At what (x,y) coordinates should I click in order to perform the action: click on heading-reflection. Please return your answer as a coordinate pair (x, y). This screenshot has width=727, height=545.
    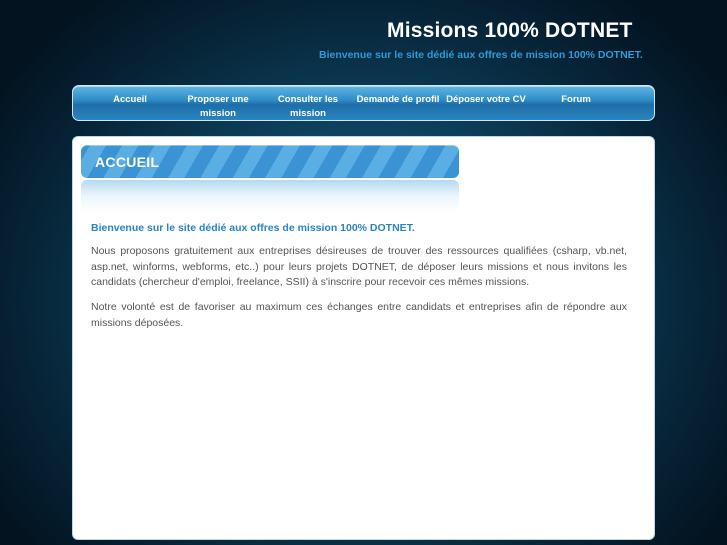
    Looking at the image, I should click on (270, 196).